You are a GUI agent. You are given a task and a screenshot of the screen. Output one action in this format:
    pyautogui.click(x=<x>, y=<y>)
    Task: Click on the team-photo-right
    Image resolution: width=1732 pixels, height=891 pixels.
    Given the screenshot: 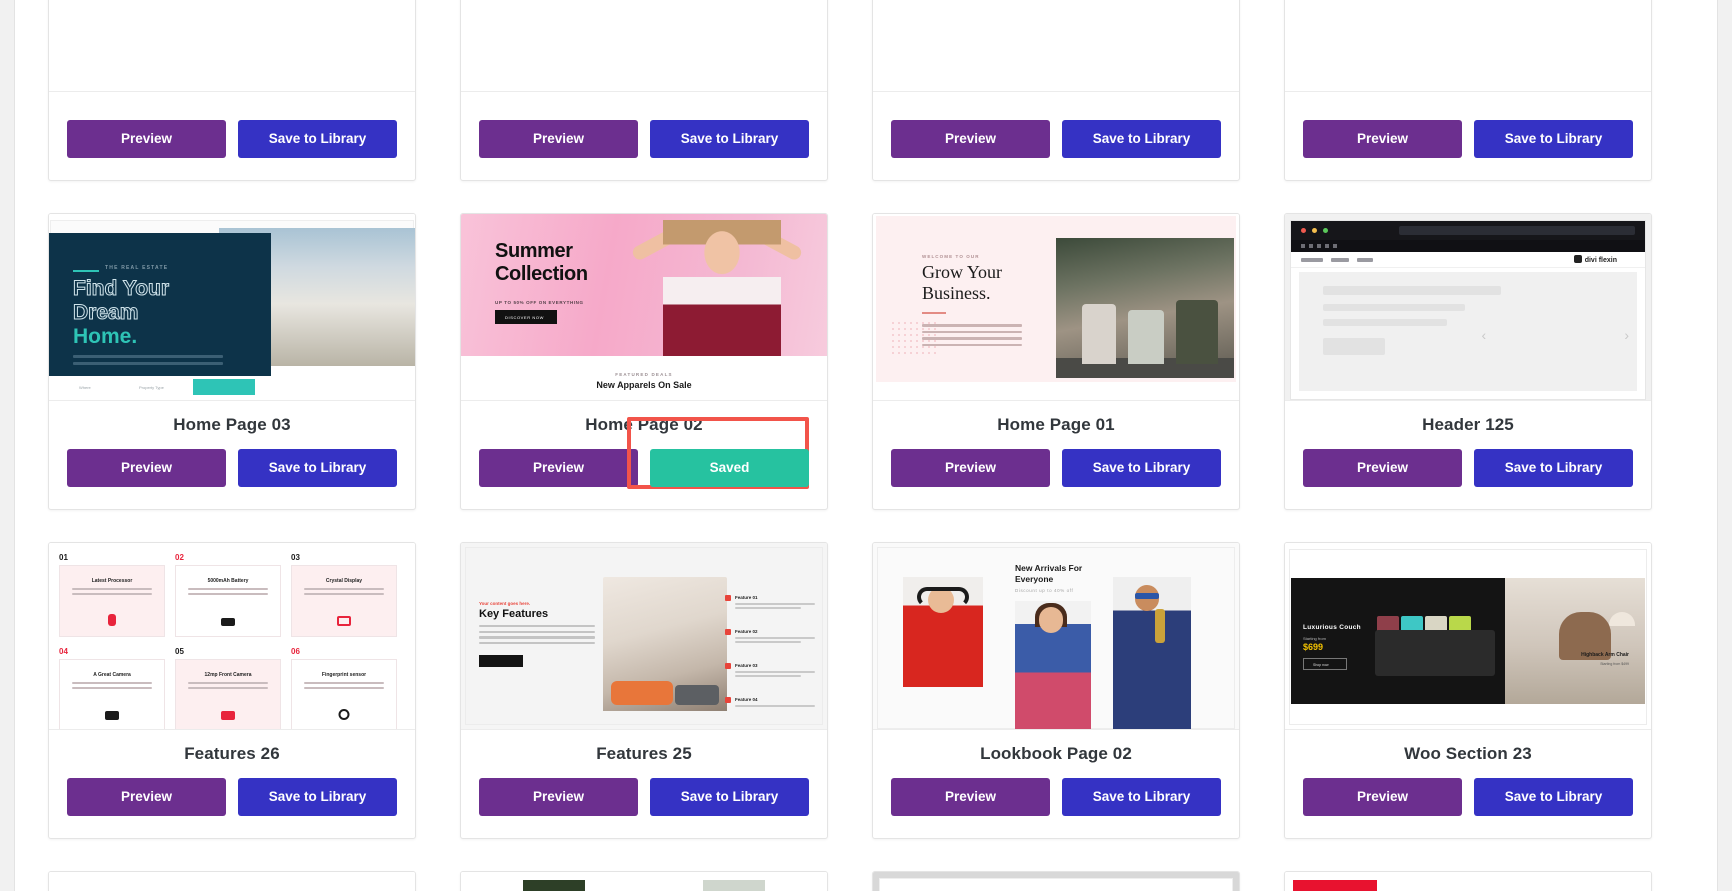 What is the action you would take?
    pyautogui.click(x=734, y=885)
    